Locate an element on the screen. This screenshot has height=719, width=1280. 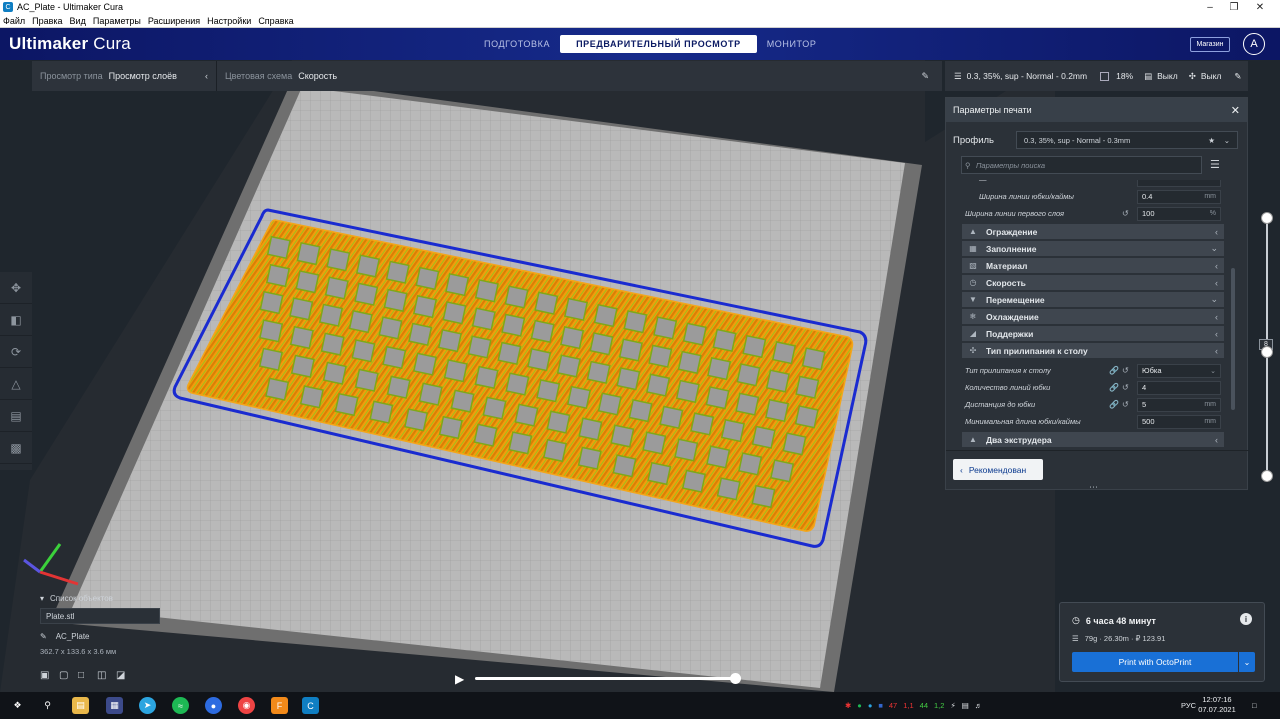
calculator-icon: ▦ is located at coordinates (114, 705).